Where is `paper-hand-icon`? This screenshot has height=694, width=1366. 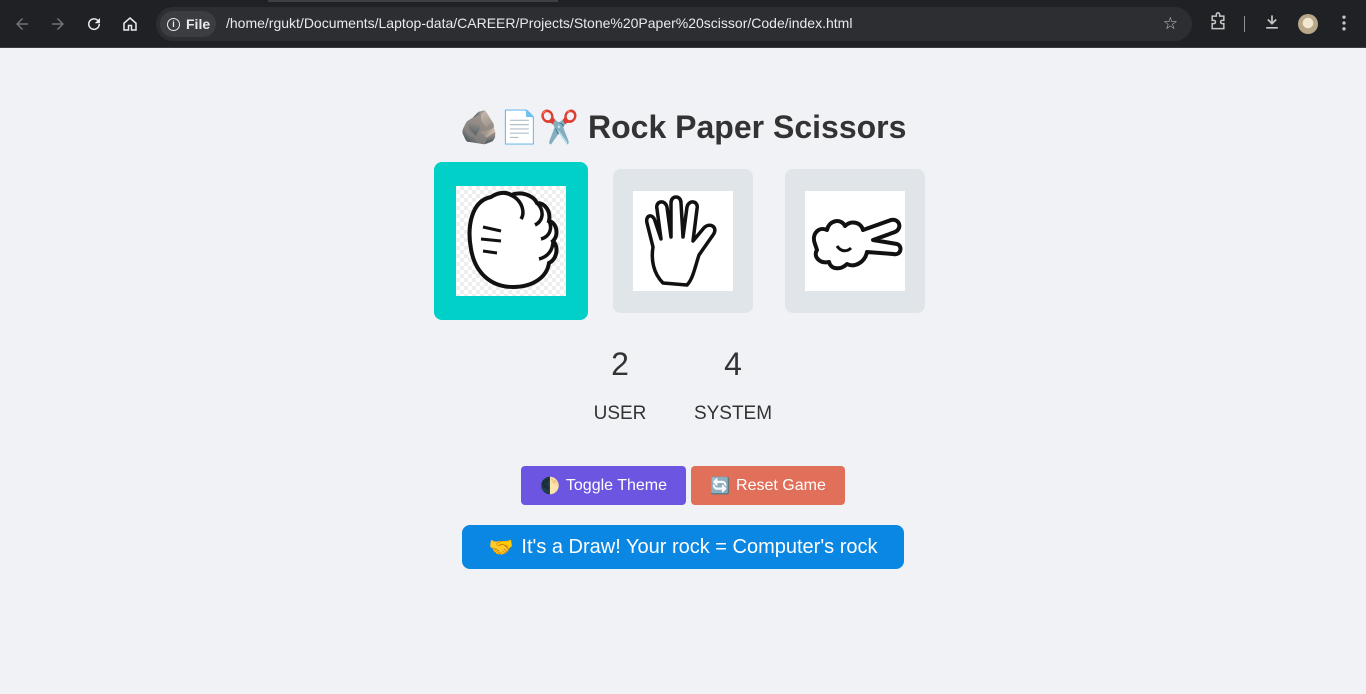
paper-hand-icon is located at coordinates (683, 241).